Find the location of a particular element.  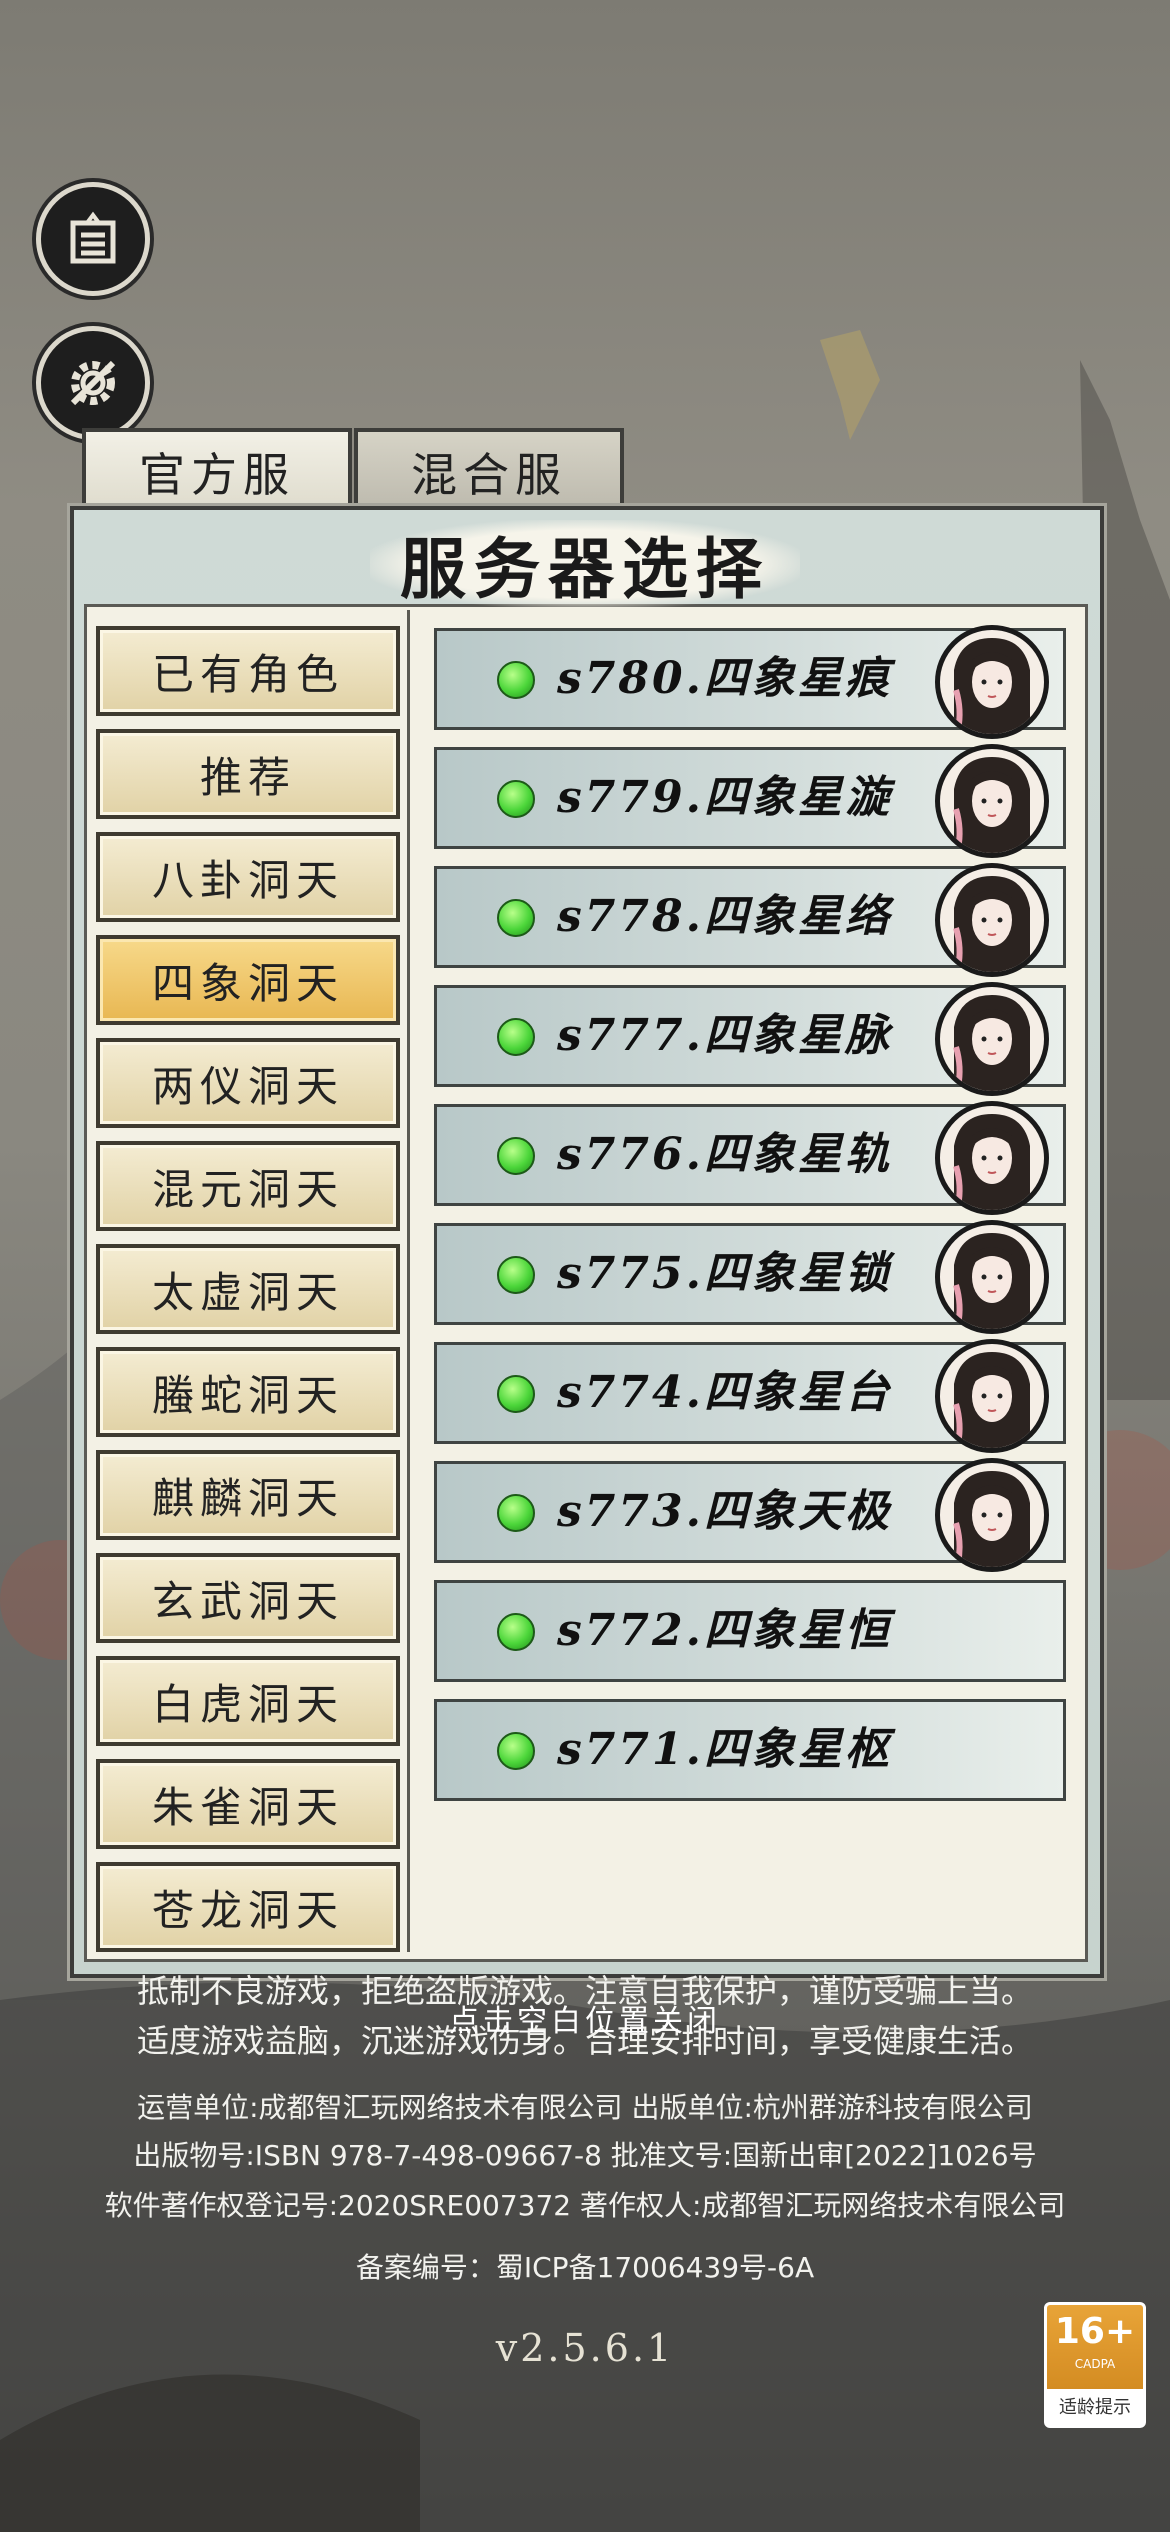

server-row: s778.四象星络 is located at coordinates (750, 920).